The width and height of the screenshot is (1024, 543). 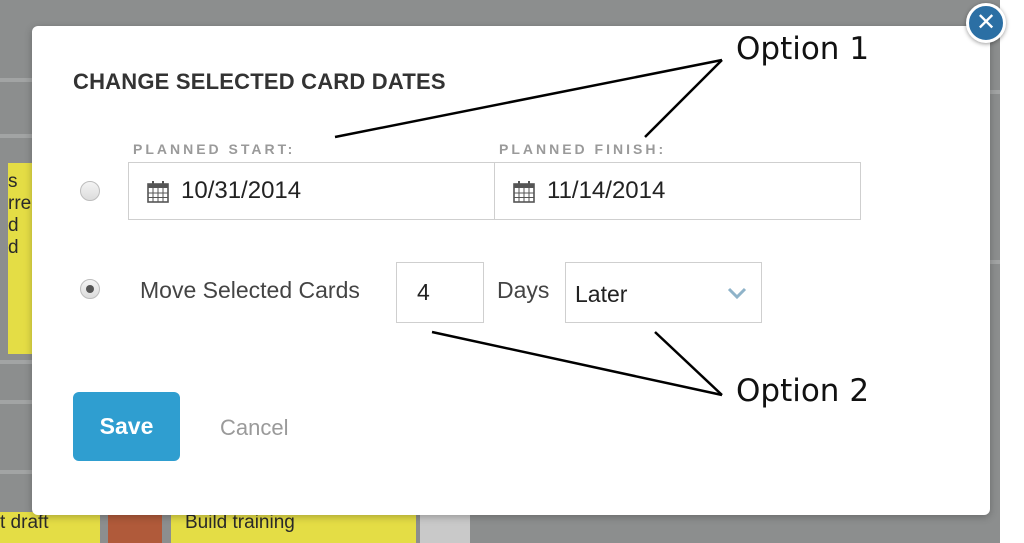 I want to click on annotation-option-1: Option 1, so click(x=803, y=49).